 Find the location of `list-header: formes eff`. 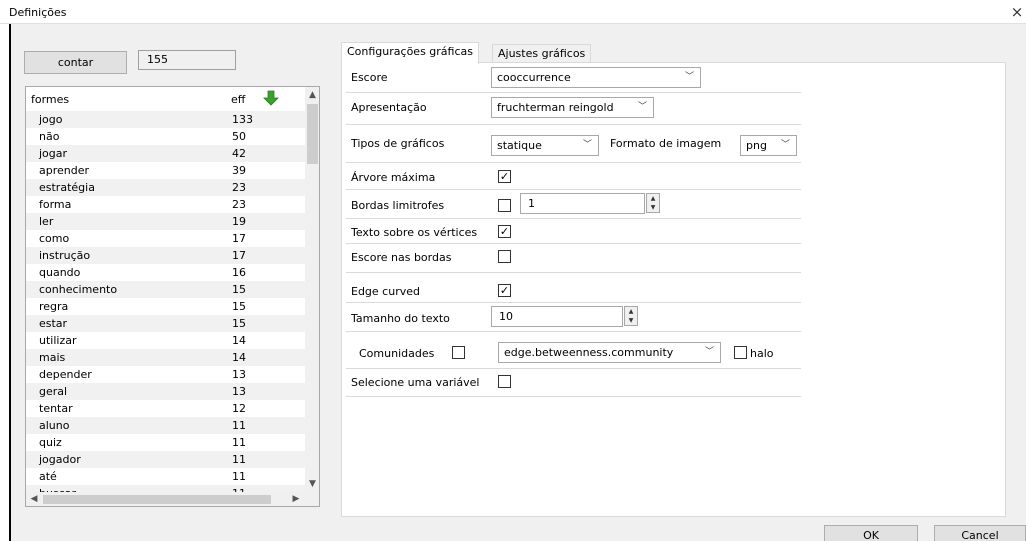

list-header: formes eff is located at coordinates (165, 99).